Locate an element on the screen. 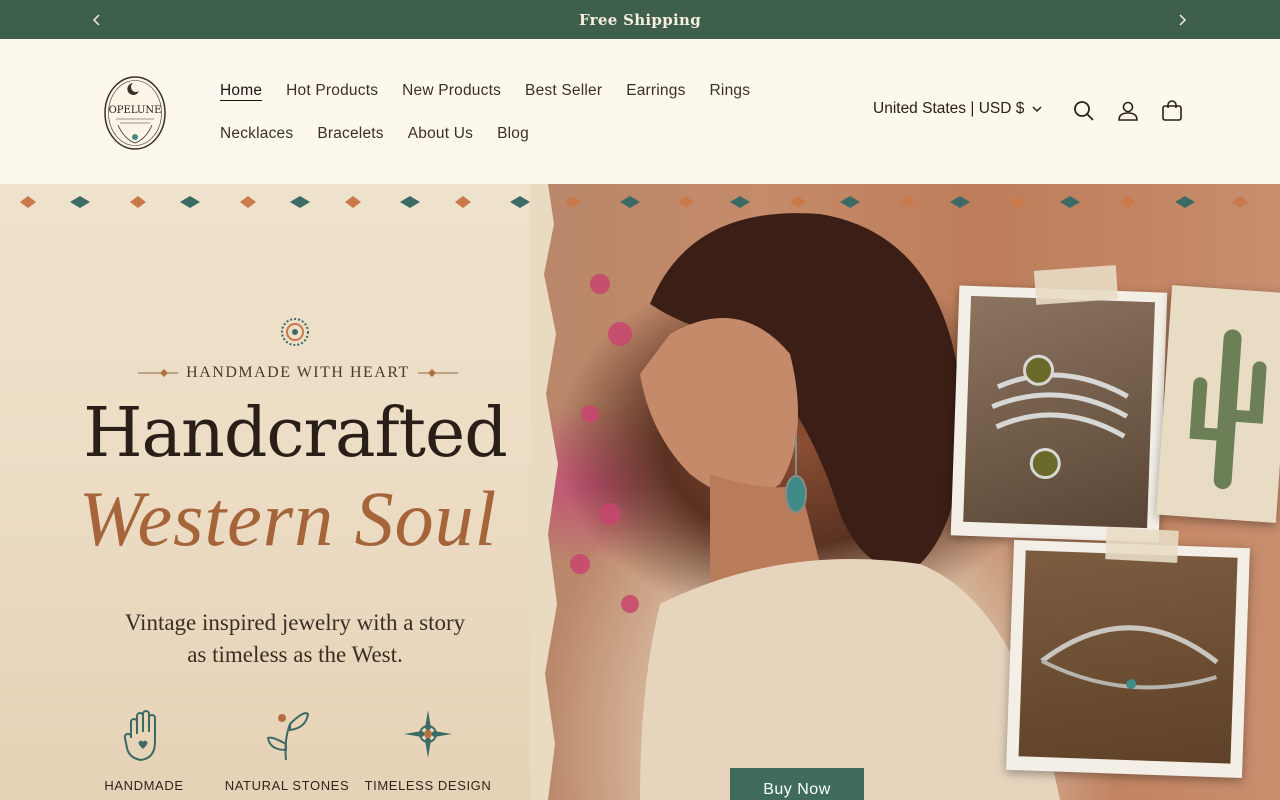 The image size is (1280, 800). nav-row-2: Necklaces Bracelets About Us Blog is located at coordinates (520, 134).